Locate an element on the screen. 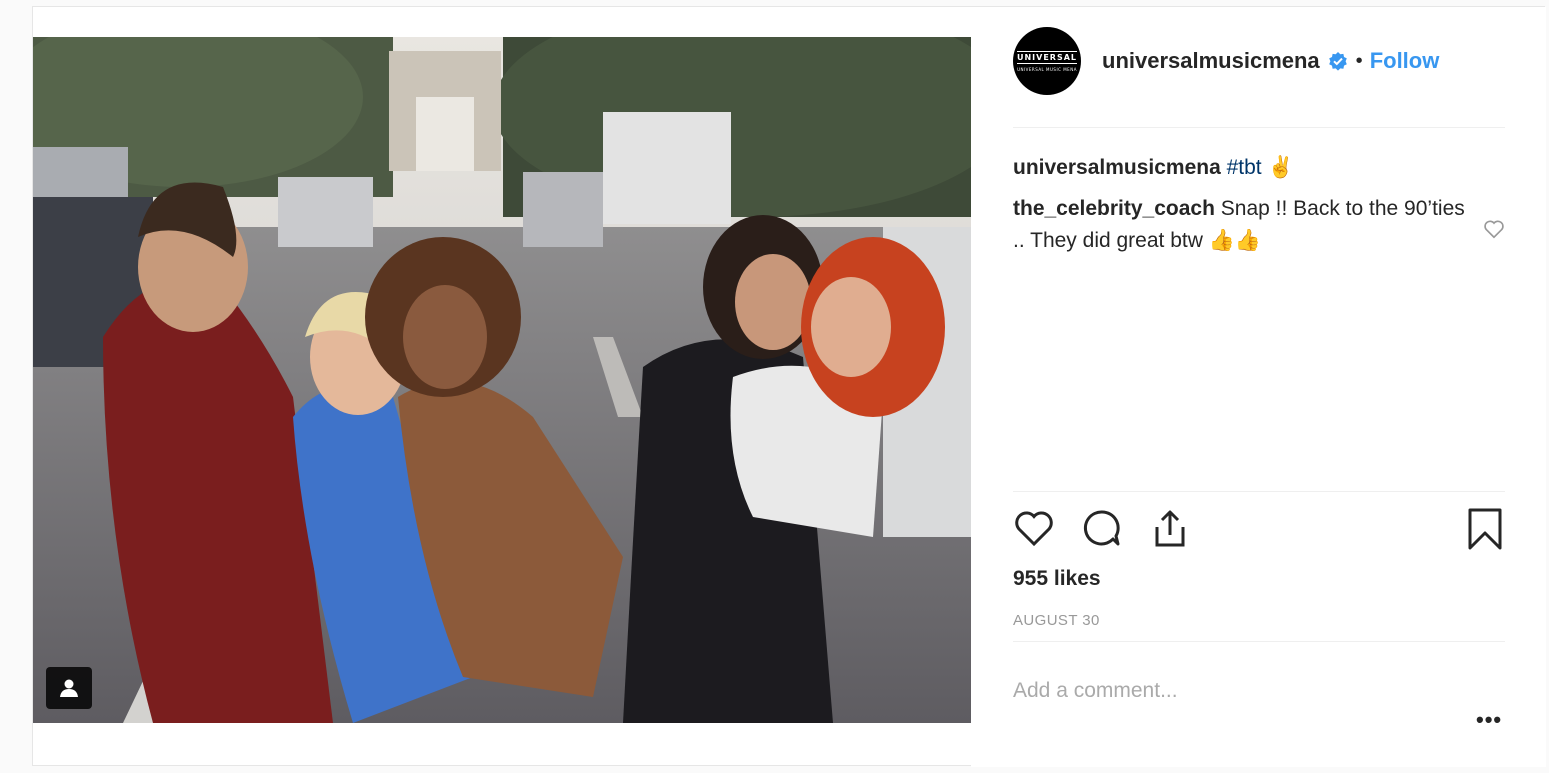 The image size is (1549, 773). header-divider is located at coordinates (1259, 127).